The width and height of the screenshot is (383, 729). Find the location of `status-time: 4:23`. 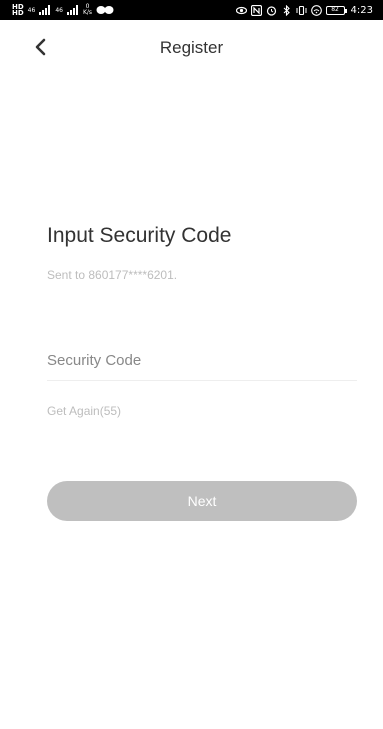

status-time: 4:23 is located at coordinates (361, 10).